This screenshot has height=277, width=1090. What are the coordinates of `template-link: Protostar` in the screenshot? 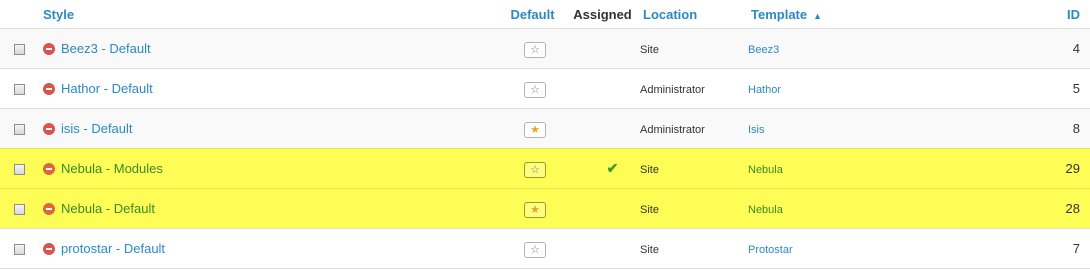 It's located at (770, 250).